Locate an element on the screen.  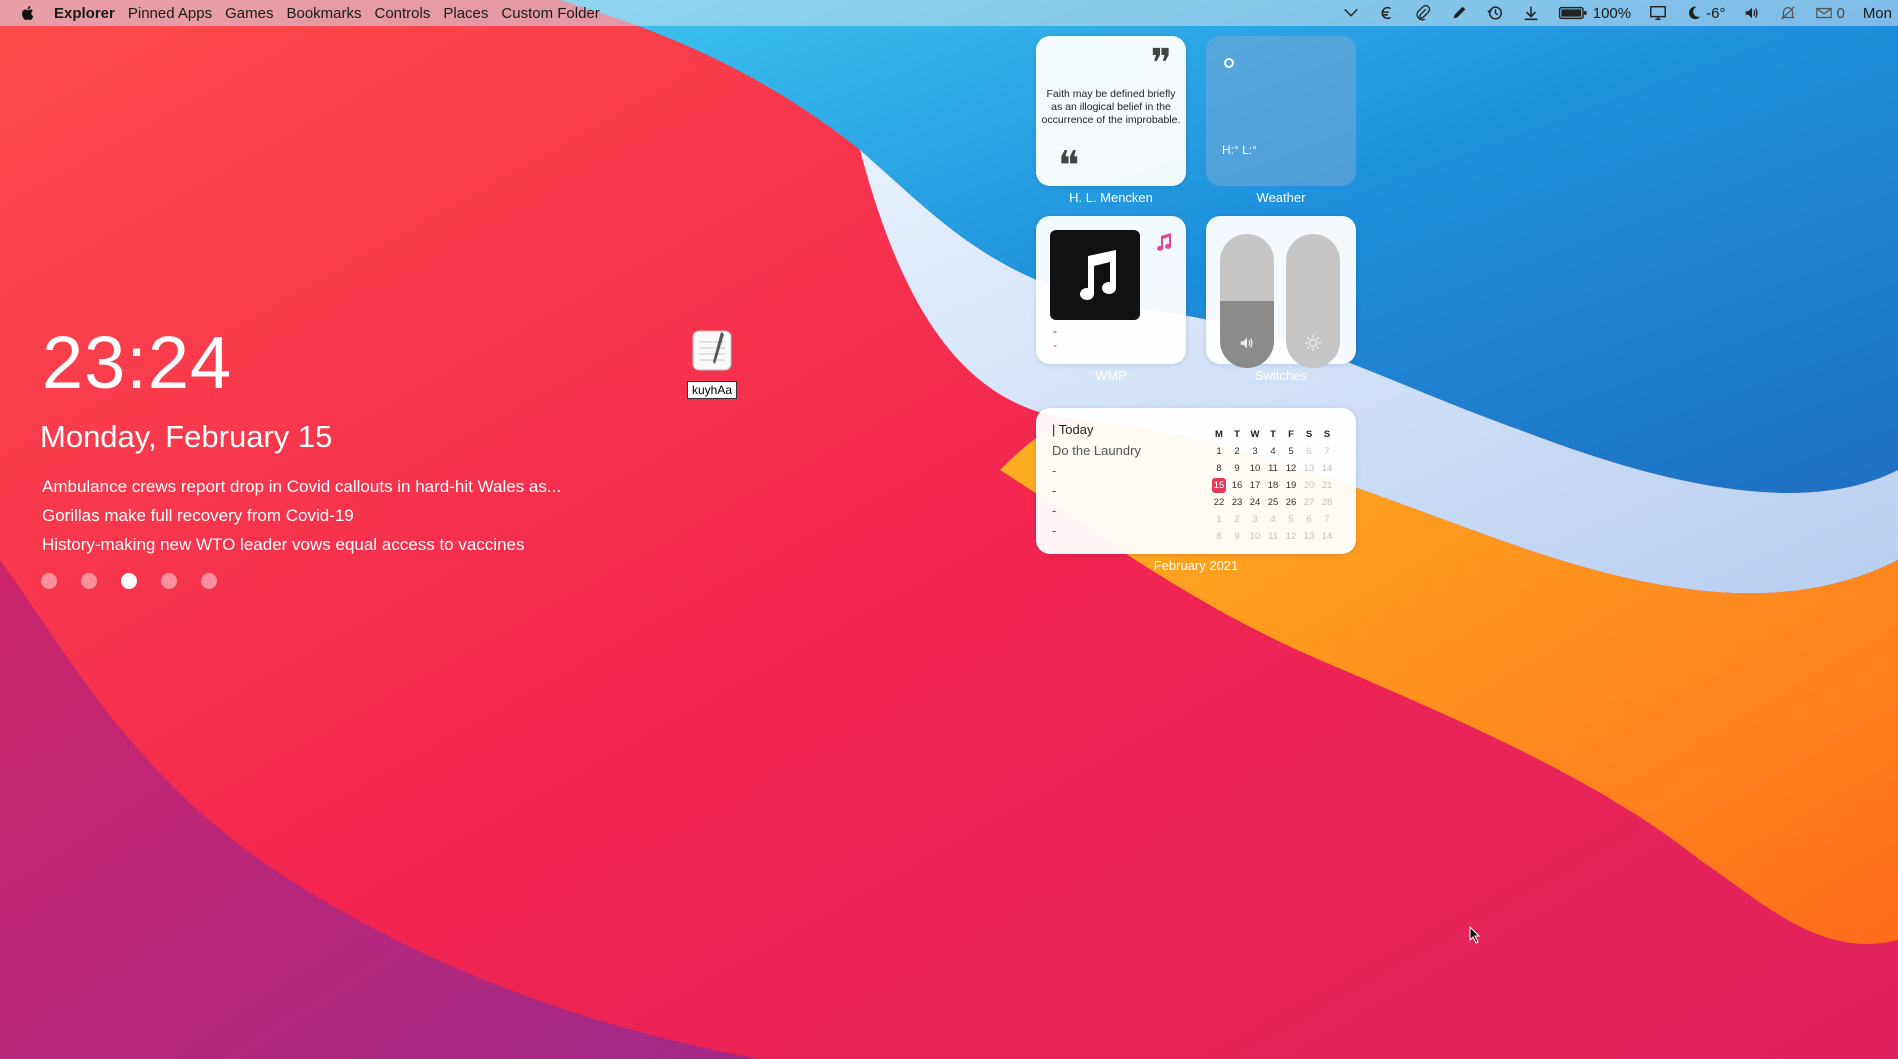
battery-indicator: 100% is located at coordinates (1594, 13).